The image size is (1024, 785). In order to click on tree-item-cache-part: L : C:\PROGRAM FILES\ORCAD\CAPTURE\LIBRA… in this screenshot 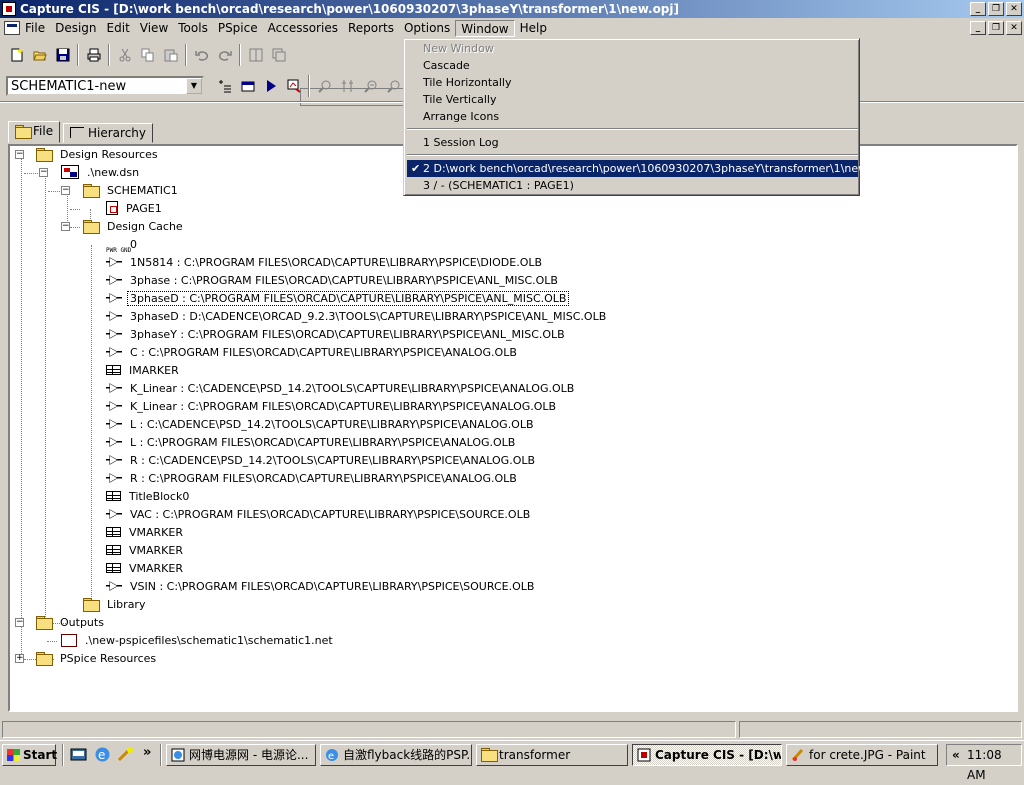, I will do `click(311, 443)`.